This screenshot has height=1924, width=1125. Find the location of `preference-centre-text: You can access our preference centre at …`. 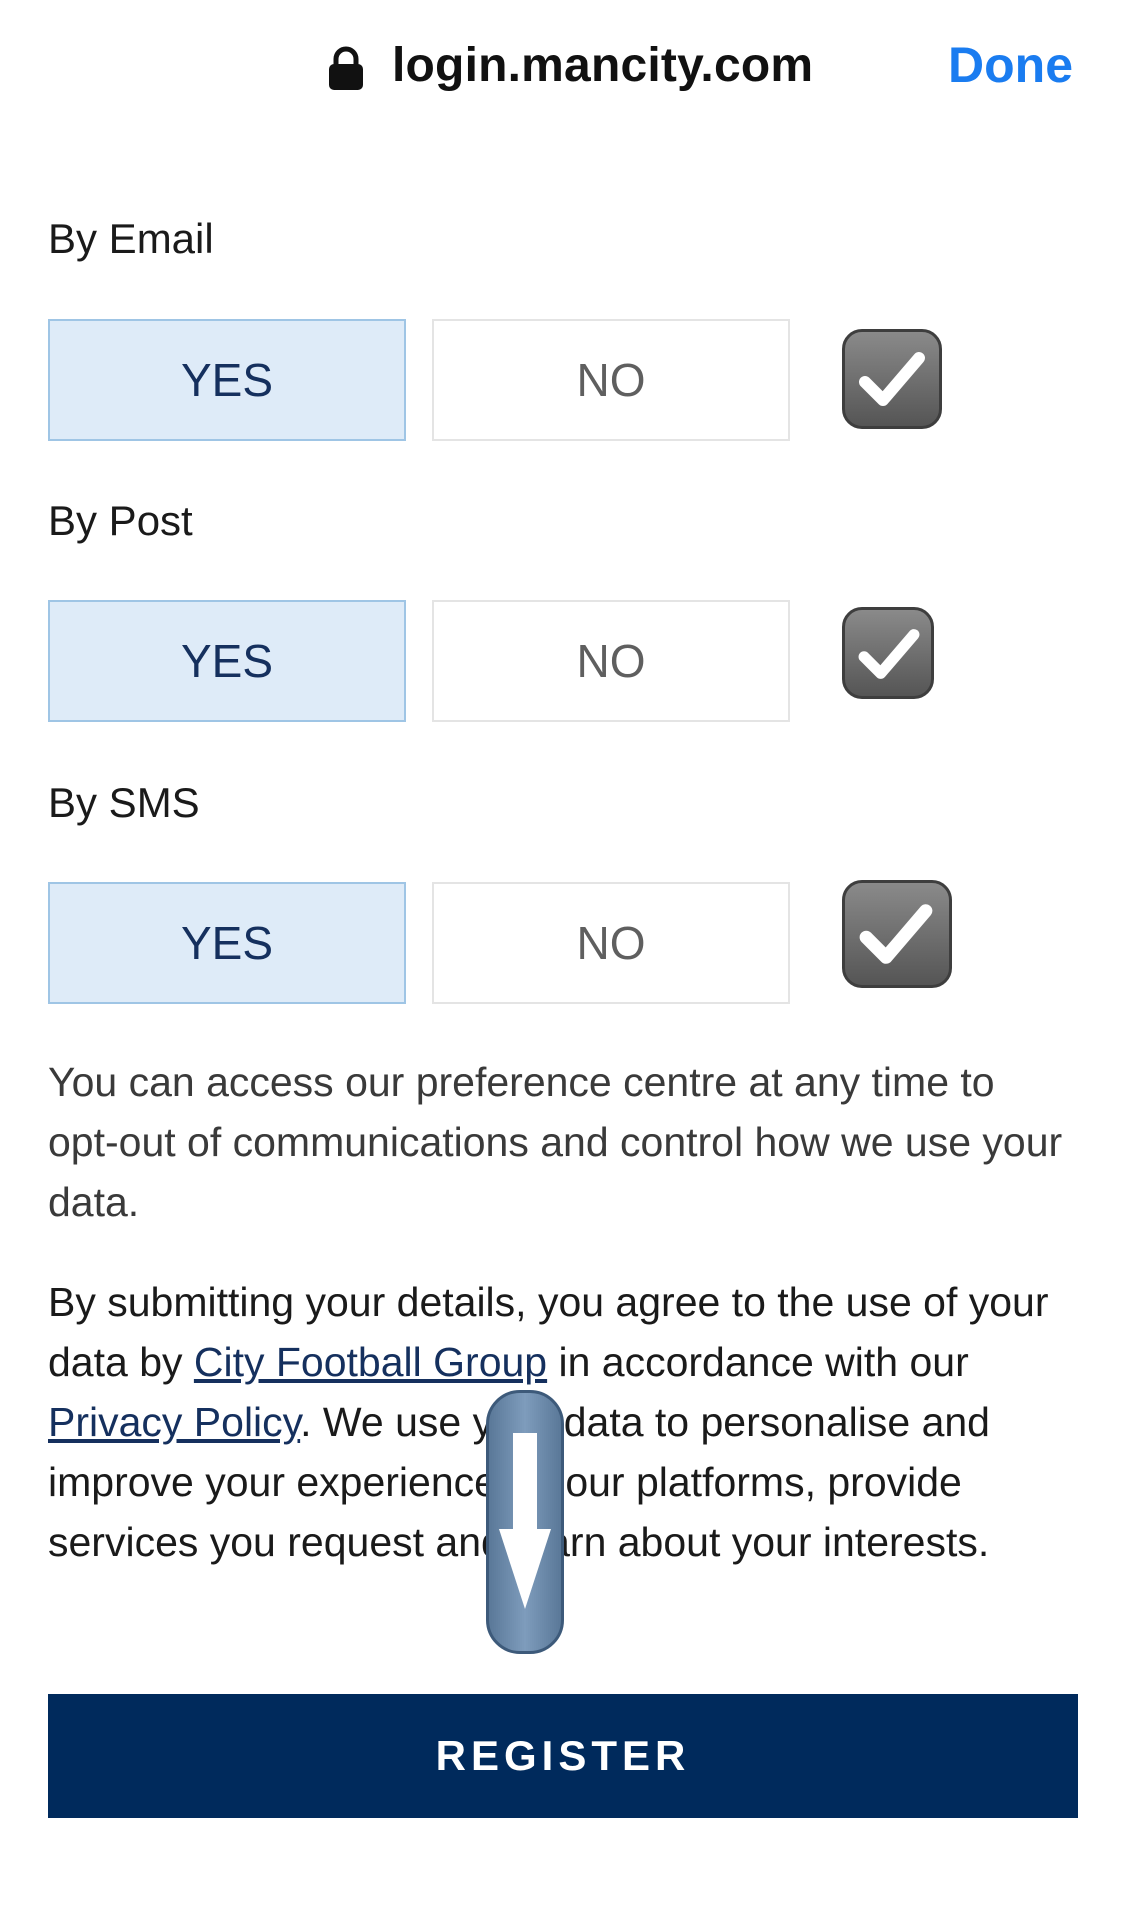

preference-centre-text: You can access our preference centre at … is located at coordinates (555, 1142).